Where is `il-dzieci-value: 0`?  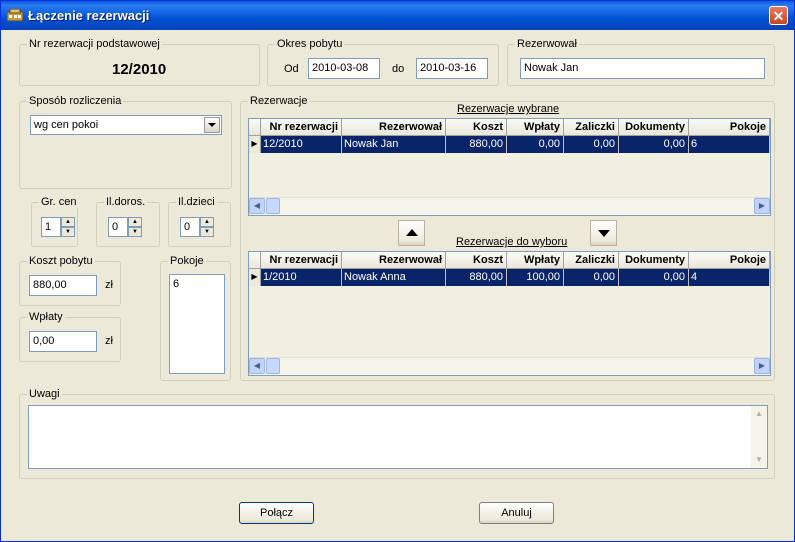 il-dzieci-value: 0 is located at coordinates (190, 227).